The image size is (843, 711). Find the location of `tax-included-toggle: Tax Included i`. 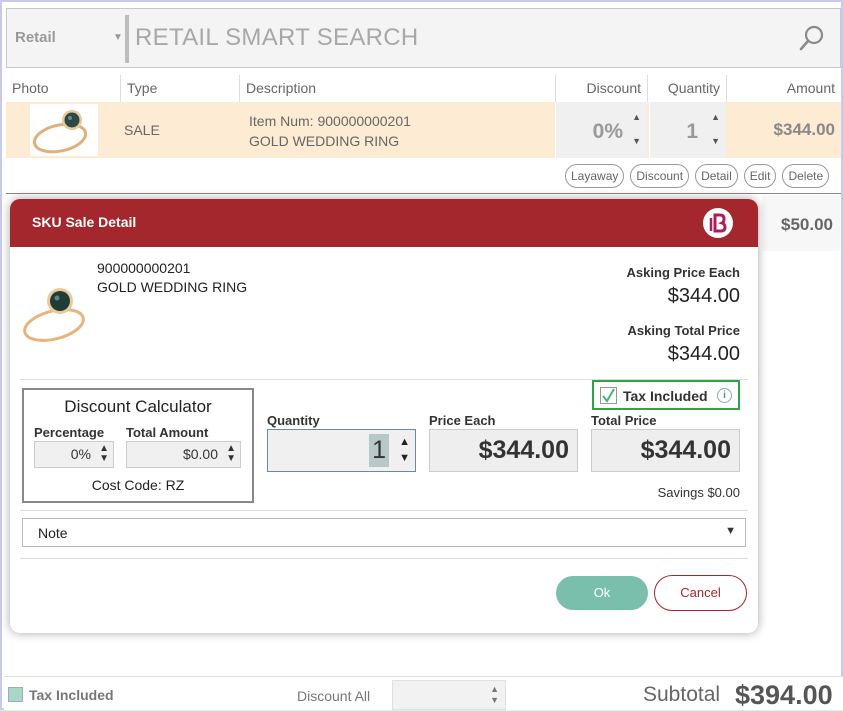

tax-included-toggle: Tax Included i is located at coordinates (666, 395).